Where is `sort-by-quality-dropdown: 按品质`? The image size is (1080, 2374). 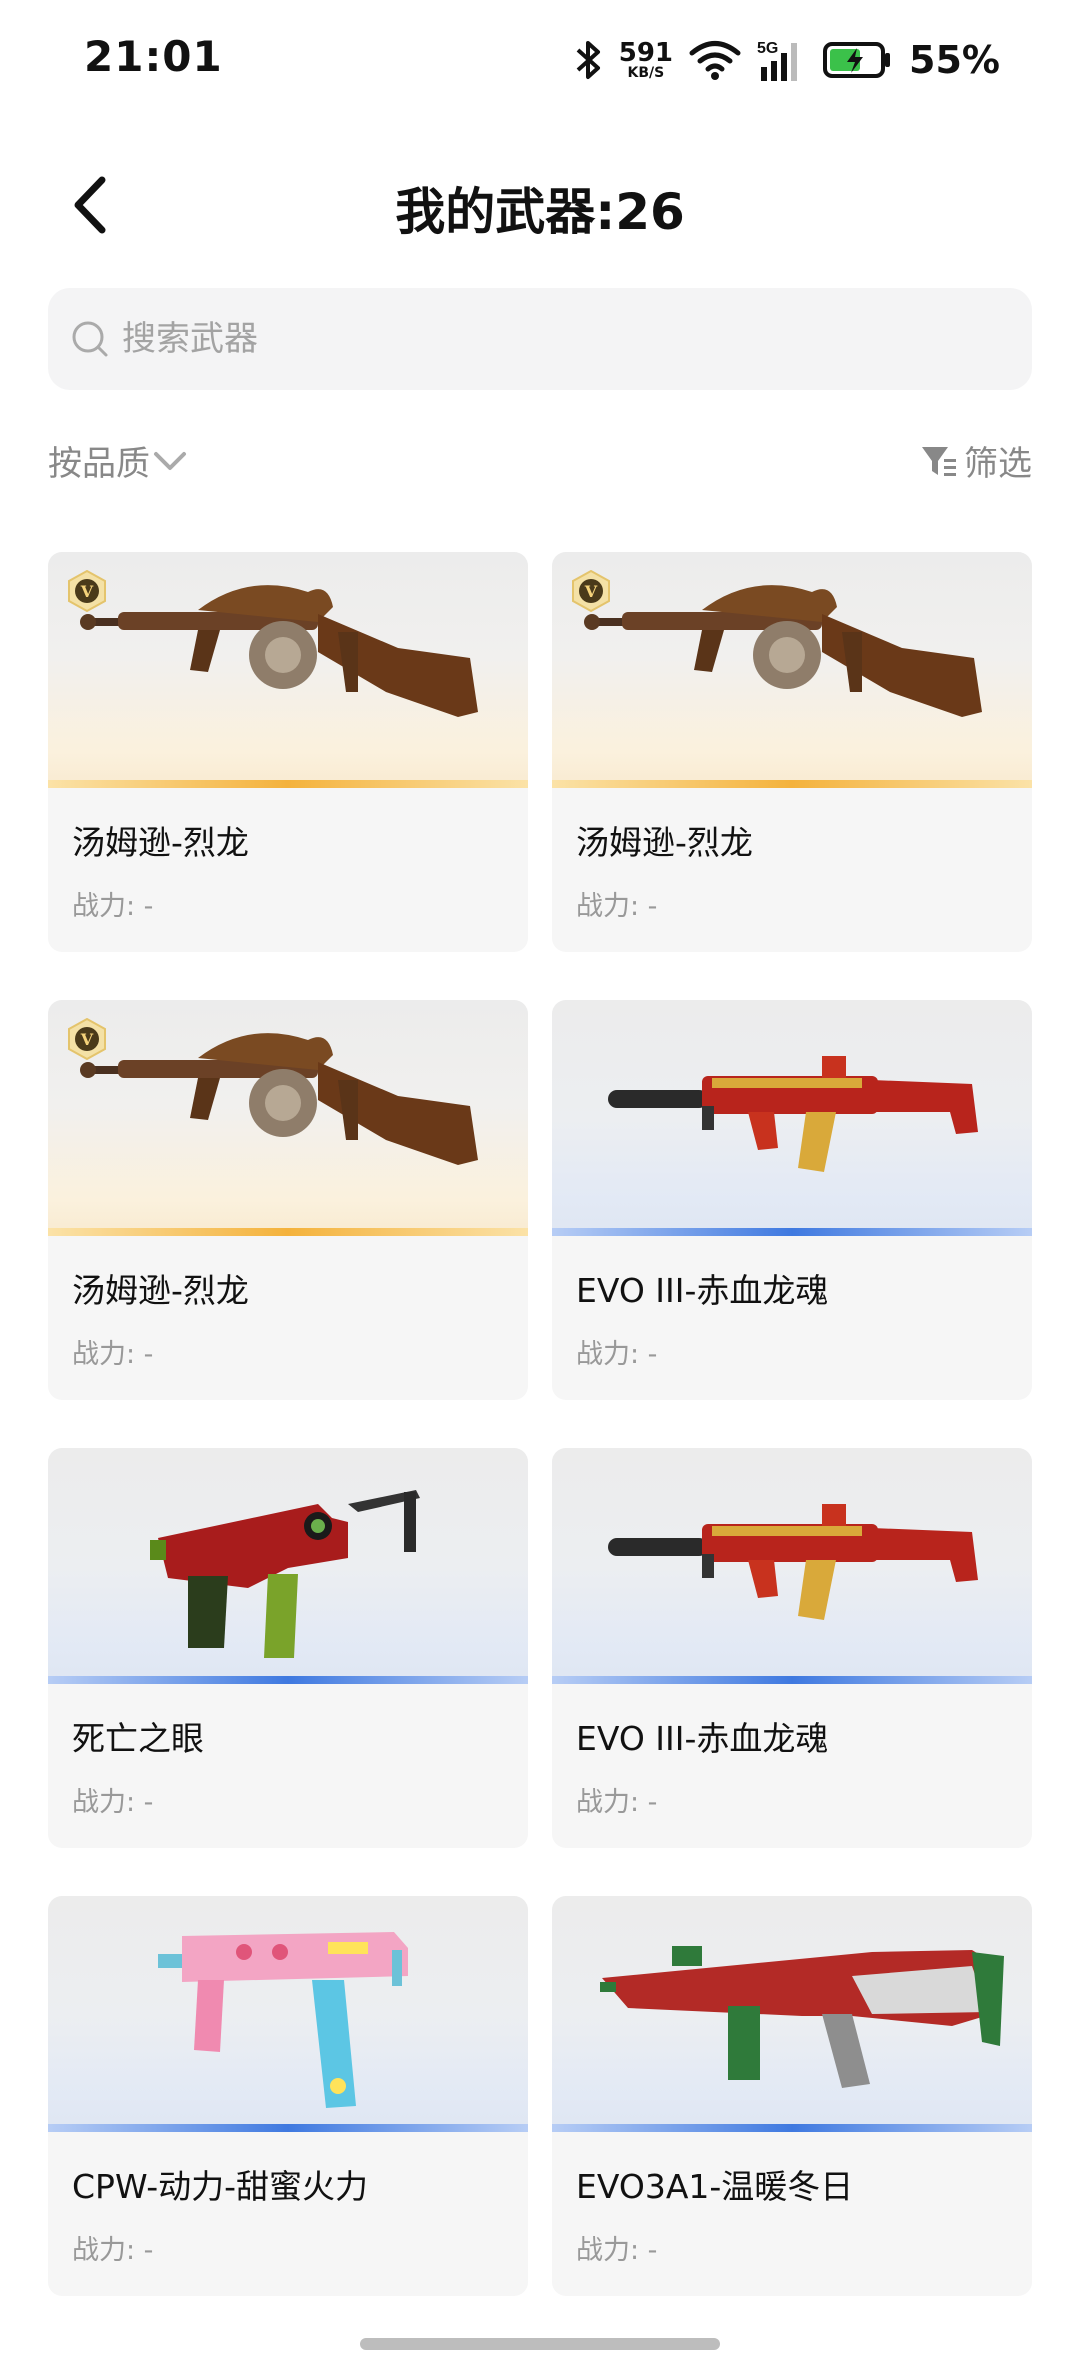
sort-by-quality-dropdown: 按品质 is located at coordinates (119, 460).